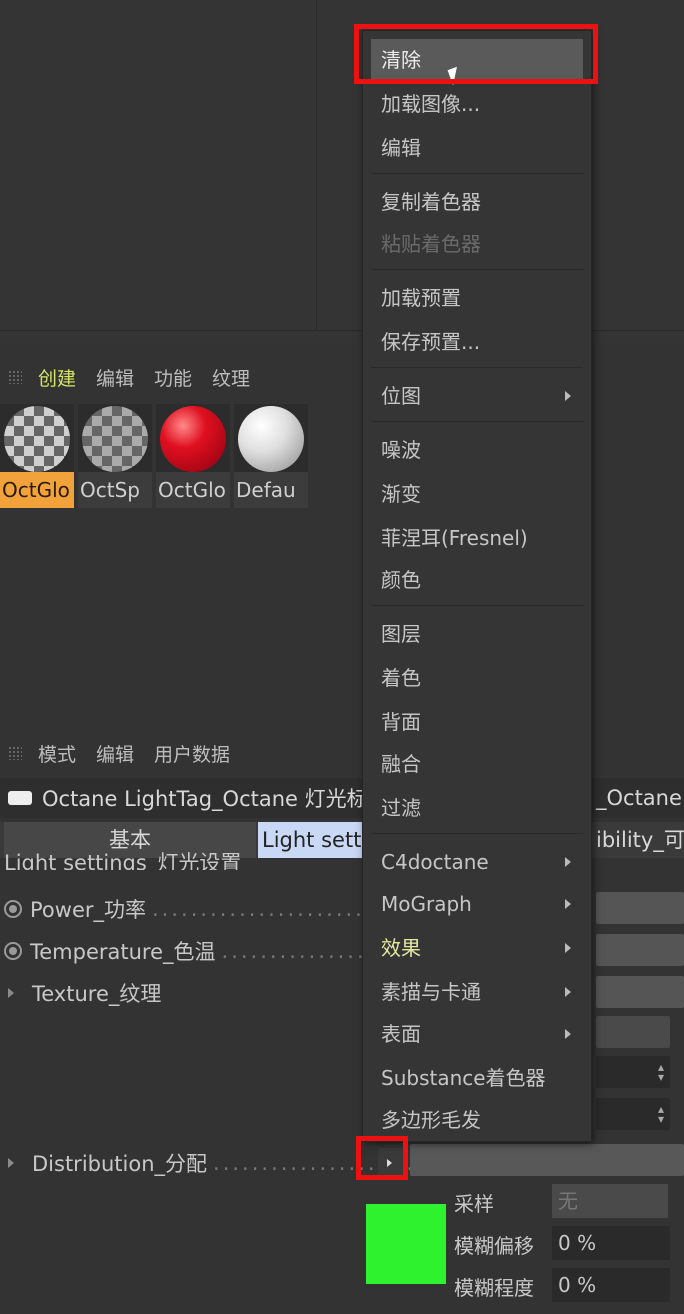  Describe the element at coordinates (120, 1164) in the screenshot. I see `distribution-label: Distribution_分配` at that location.